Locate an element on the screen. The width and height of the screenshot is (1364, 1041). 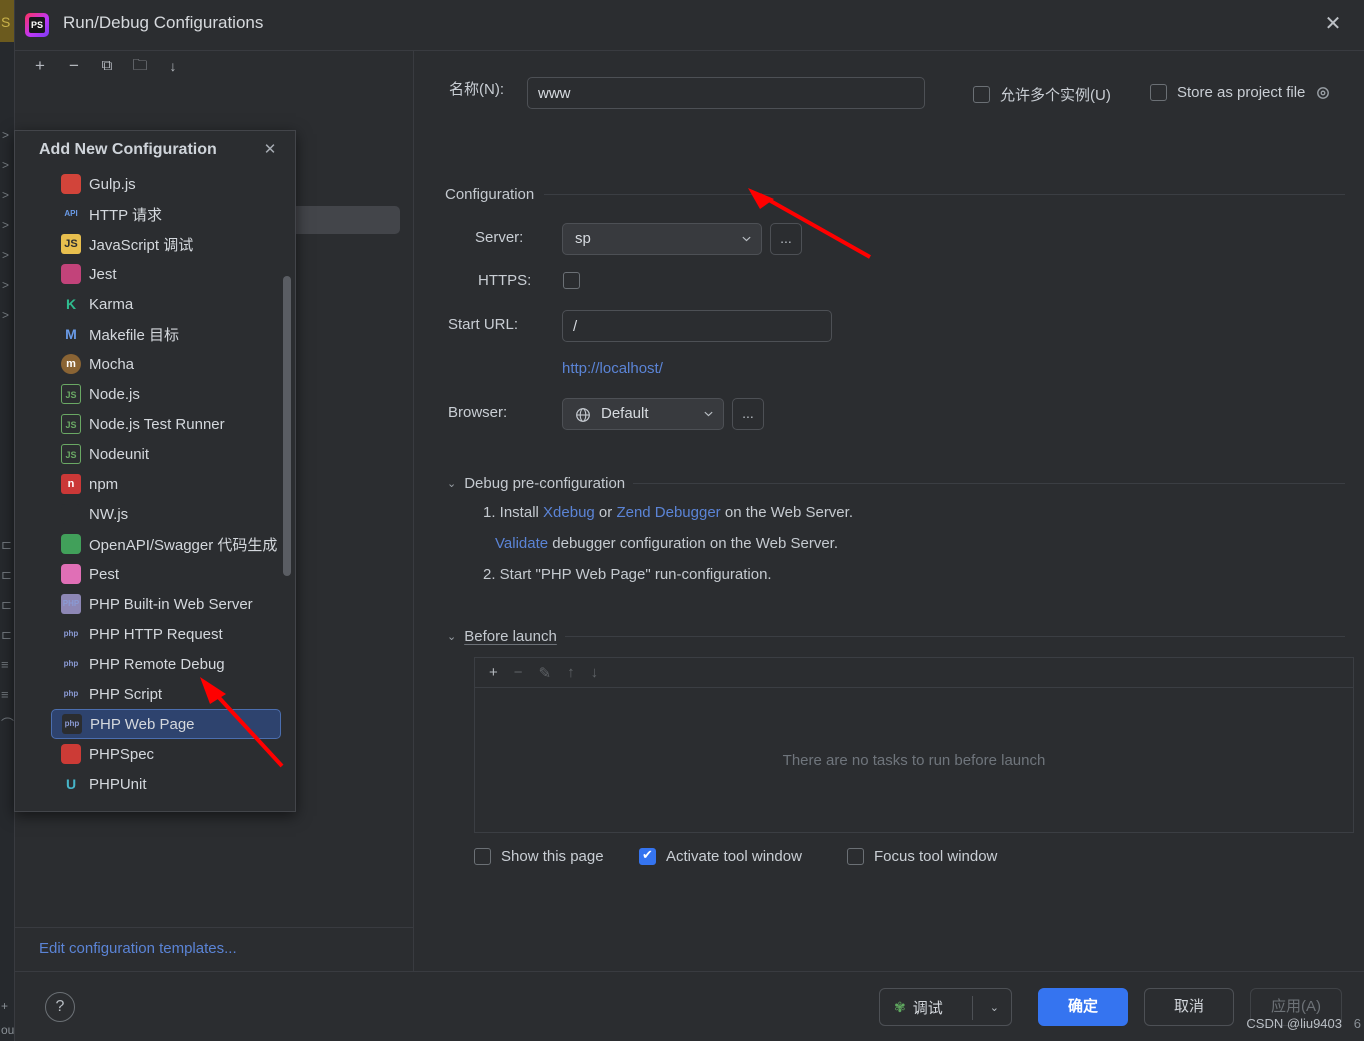
https-label: HTTPS: is located at coordinates (505, 280).